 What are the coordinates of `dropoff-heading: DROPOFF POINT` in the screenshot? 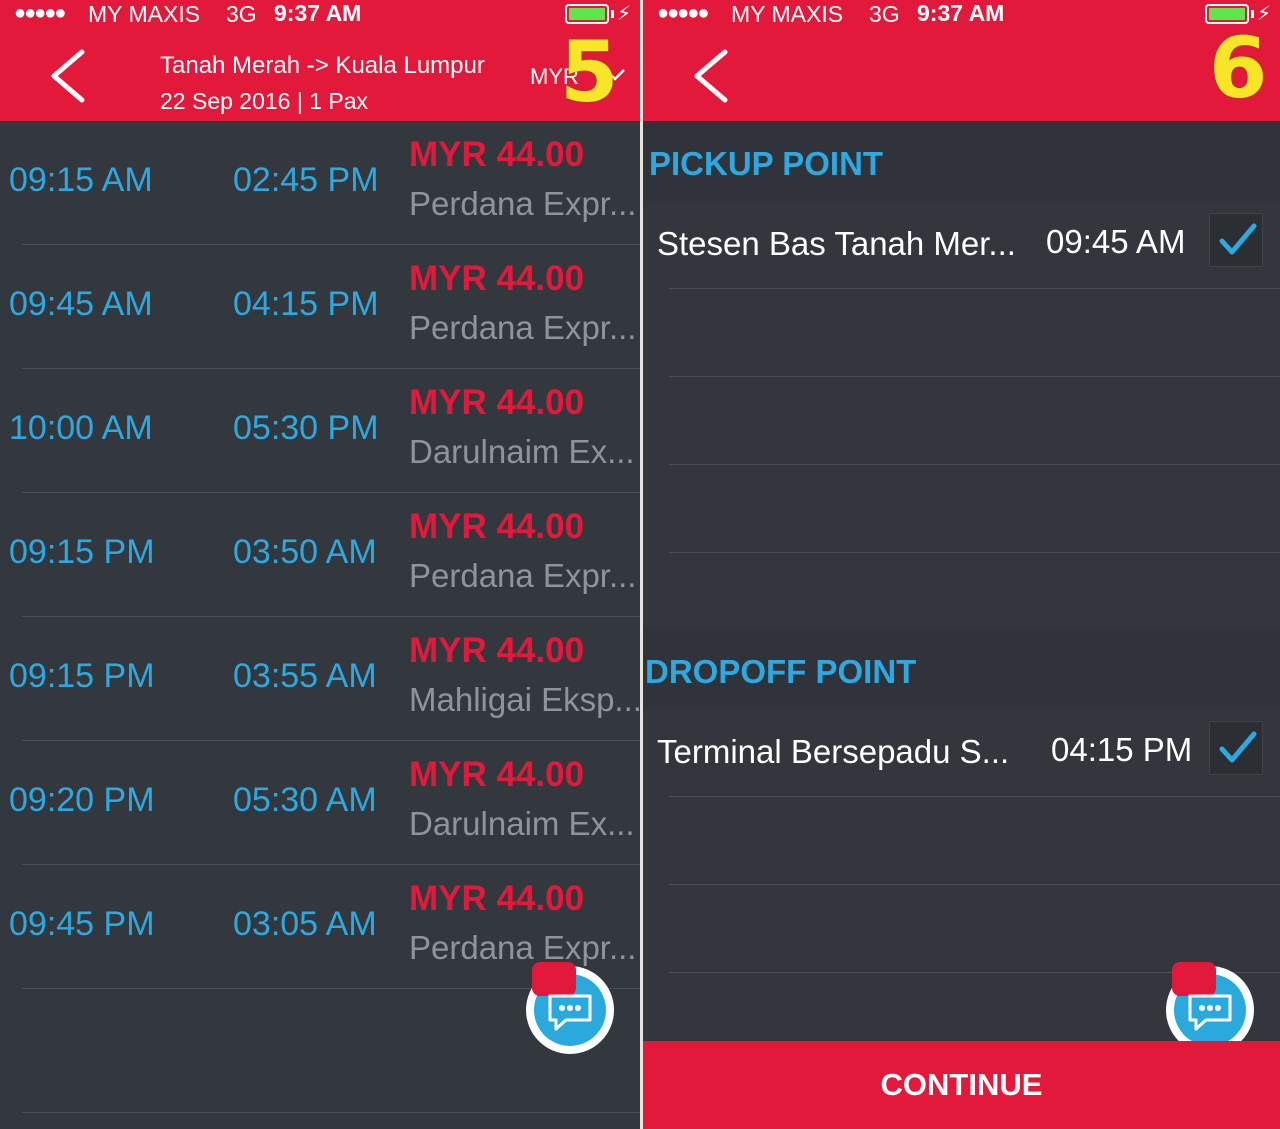 It's located at (781, 671).